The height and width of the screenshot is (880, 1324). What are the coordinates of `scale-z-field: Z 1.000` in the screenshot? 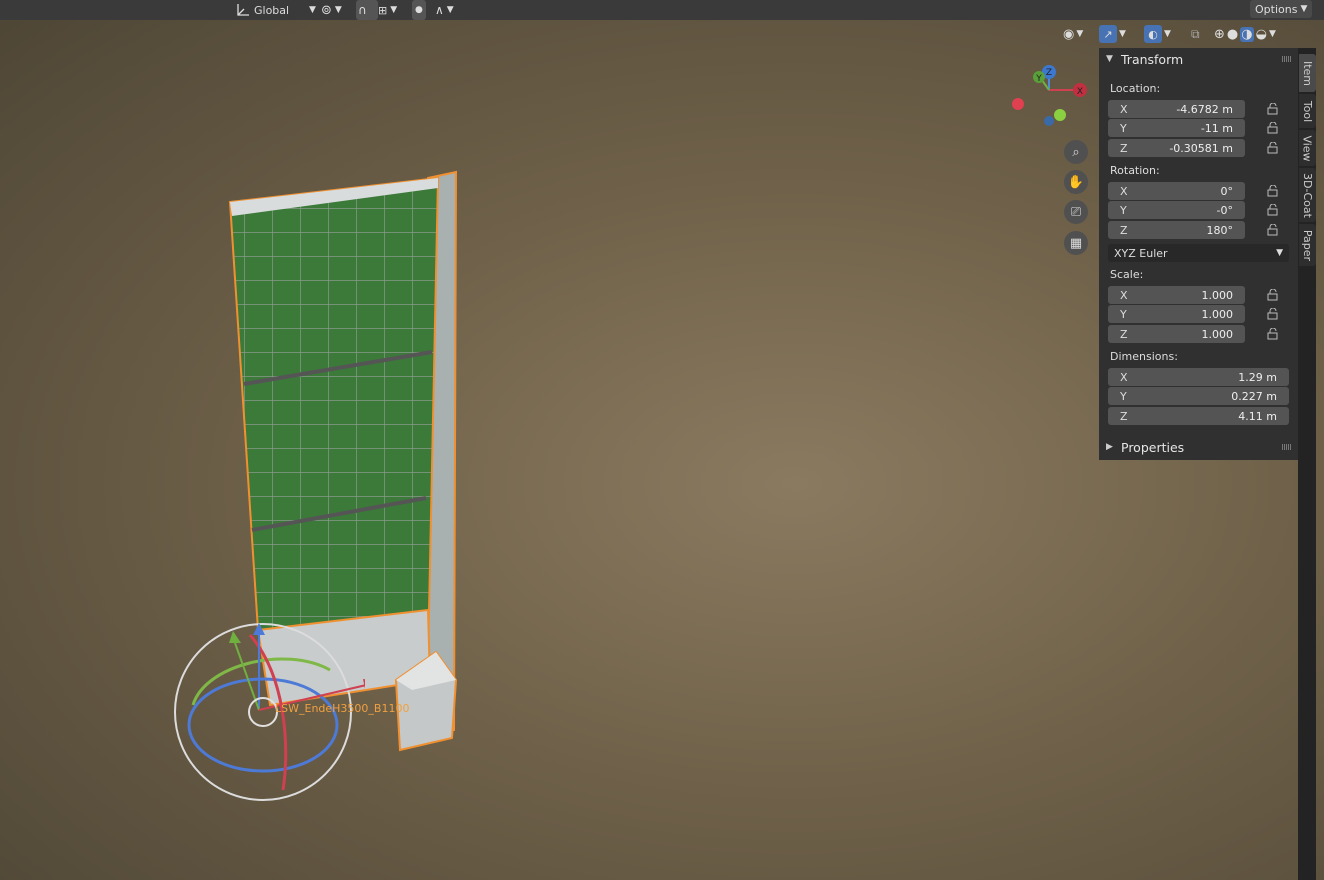 It's located at (1176, 334).